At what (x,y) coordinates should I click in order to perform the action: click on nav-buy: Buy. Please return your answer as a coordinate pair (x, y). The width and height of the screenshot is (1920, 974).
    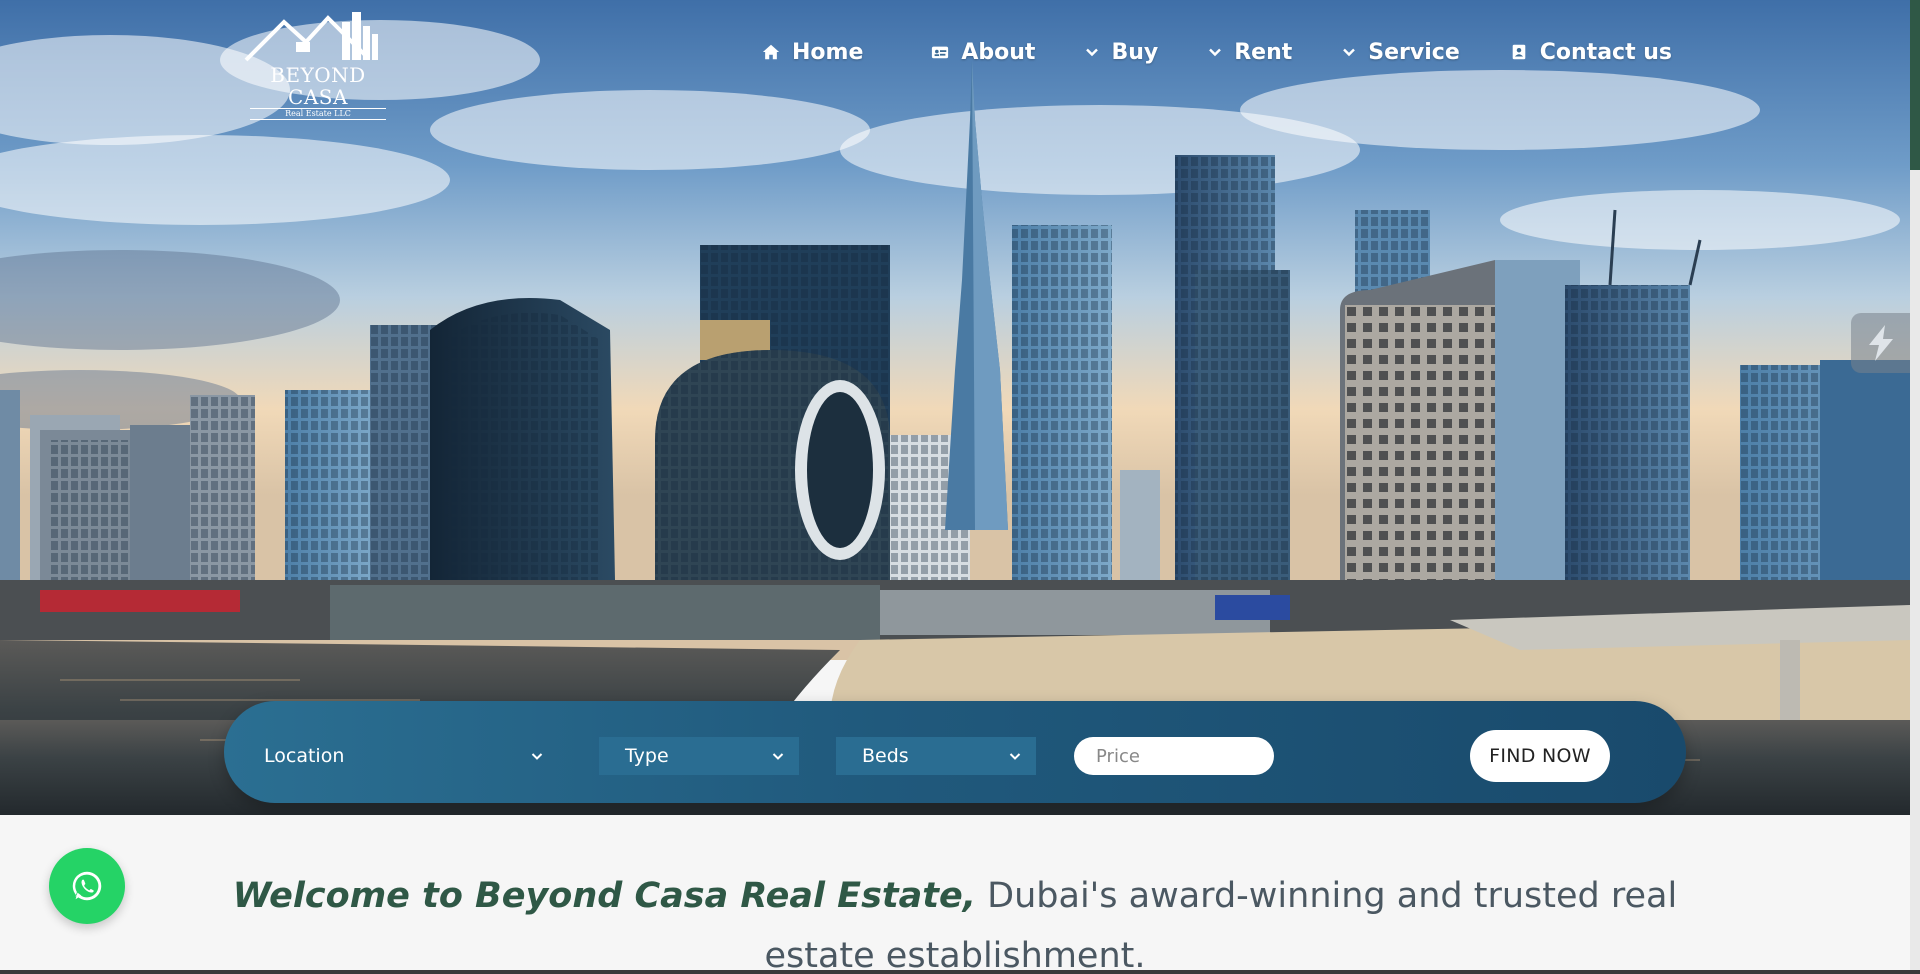
    Looking at the image, I should click on (1121, 52).